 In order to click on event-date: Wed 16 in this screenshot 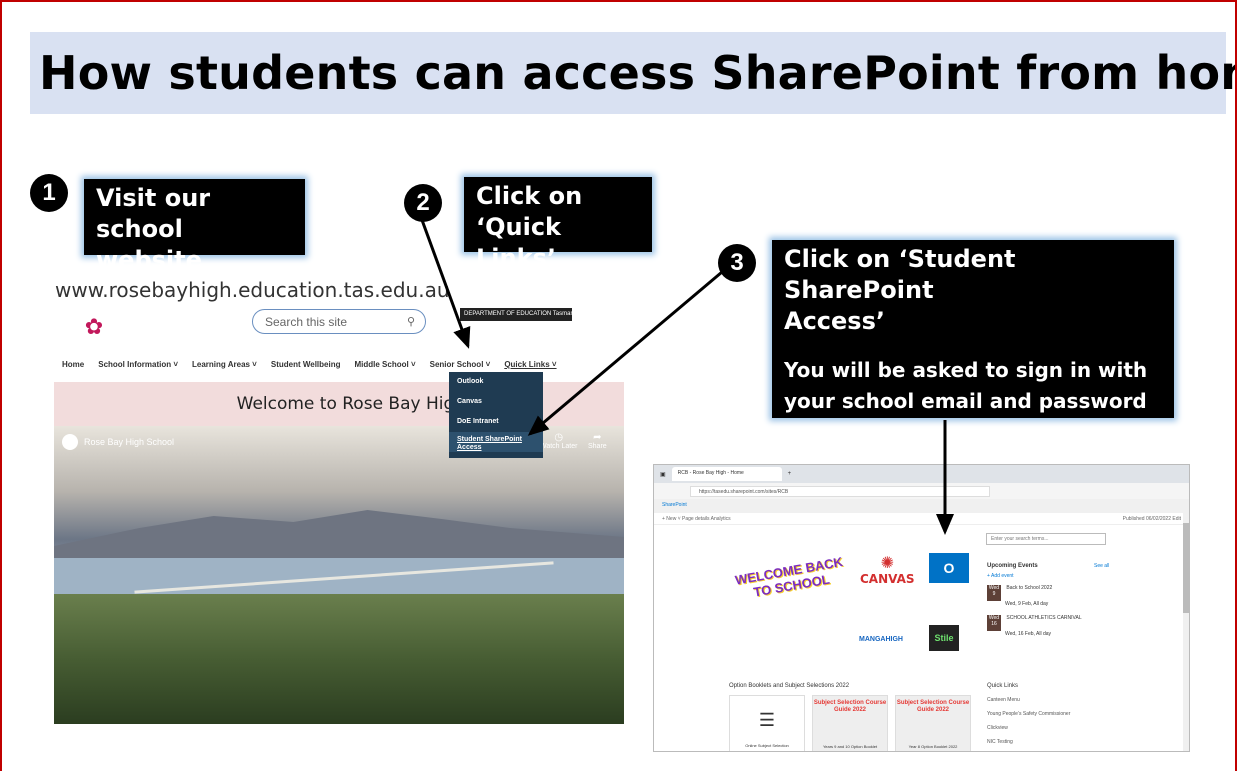, I will do `click(994, 623)`.